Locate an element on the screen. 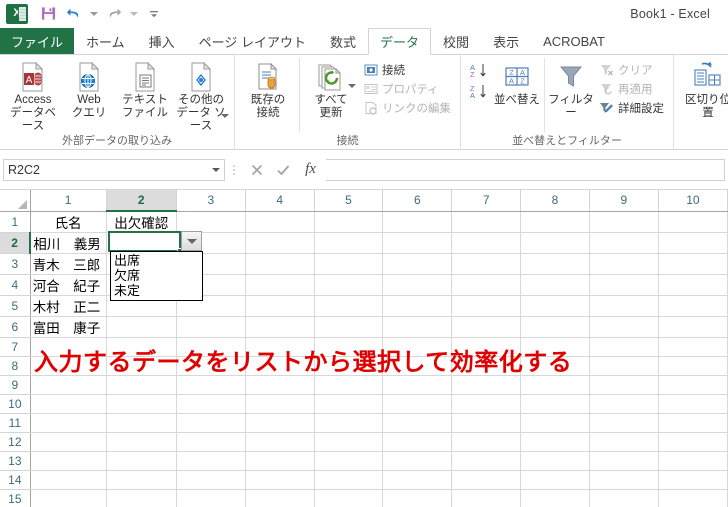 This screenshot has height=507, width=728. cell-R14C5 is located at coordinates (349, 480).